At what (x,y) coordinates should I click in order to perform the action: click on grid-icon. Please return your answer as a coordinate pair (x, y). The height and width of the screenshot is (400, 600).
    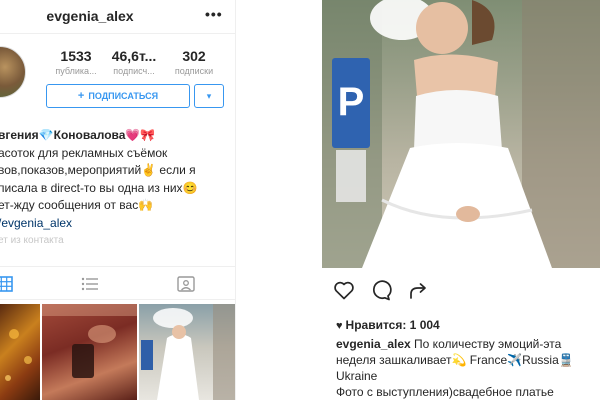
    Looking at the image, I should click on (7, 284).